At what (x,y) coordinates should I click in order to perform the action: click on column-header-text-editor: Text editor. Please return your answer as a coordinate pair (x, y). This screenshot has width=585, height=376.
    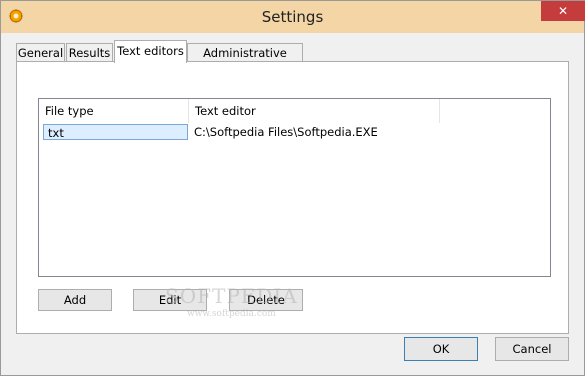
    Looking at the image, I should click on (314, 111).